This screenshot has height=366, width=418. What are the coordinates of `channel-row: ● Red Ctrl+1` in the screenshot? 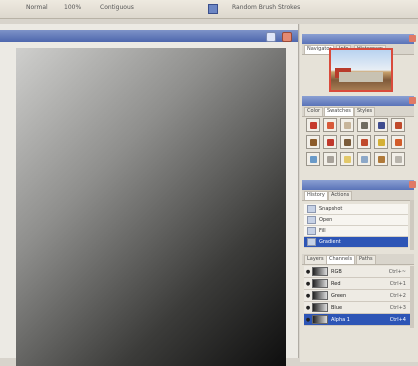 It's located at (357, 284).